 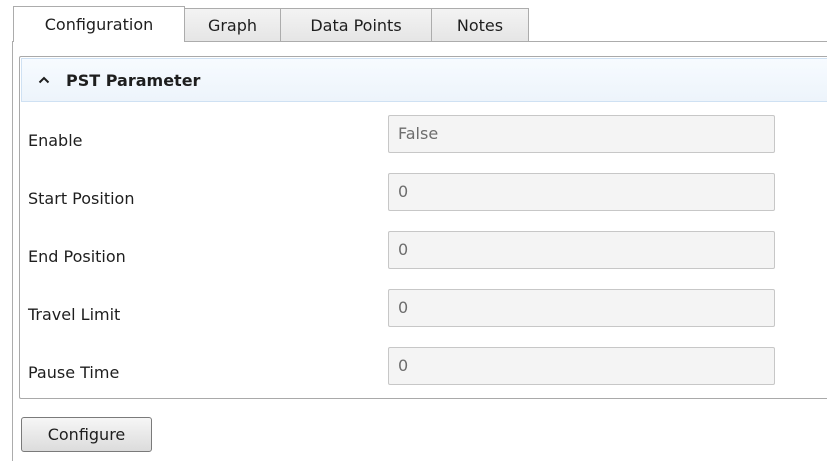 I want to click on start-position-field: 0, so click(x=581, y=192).